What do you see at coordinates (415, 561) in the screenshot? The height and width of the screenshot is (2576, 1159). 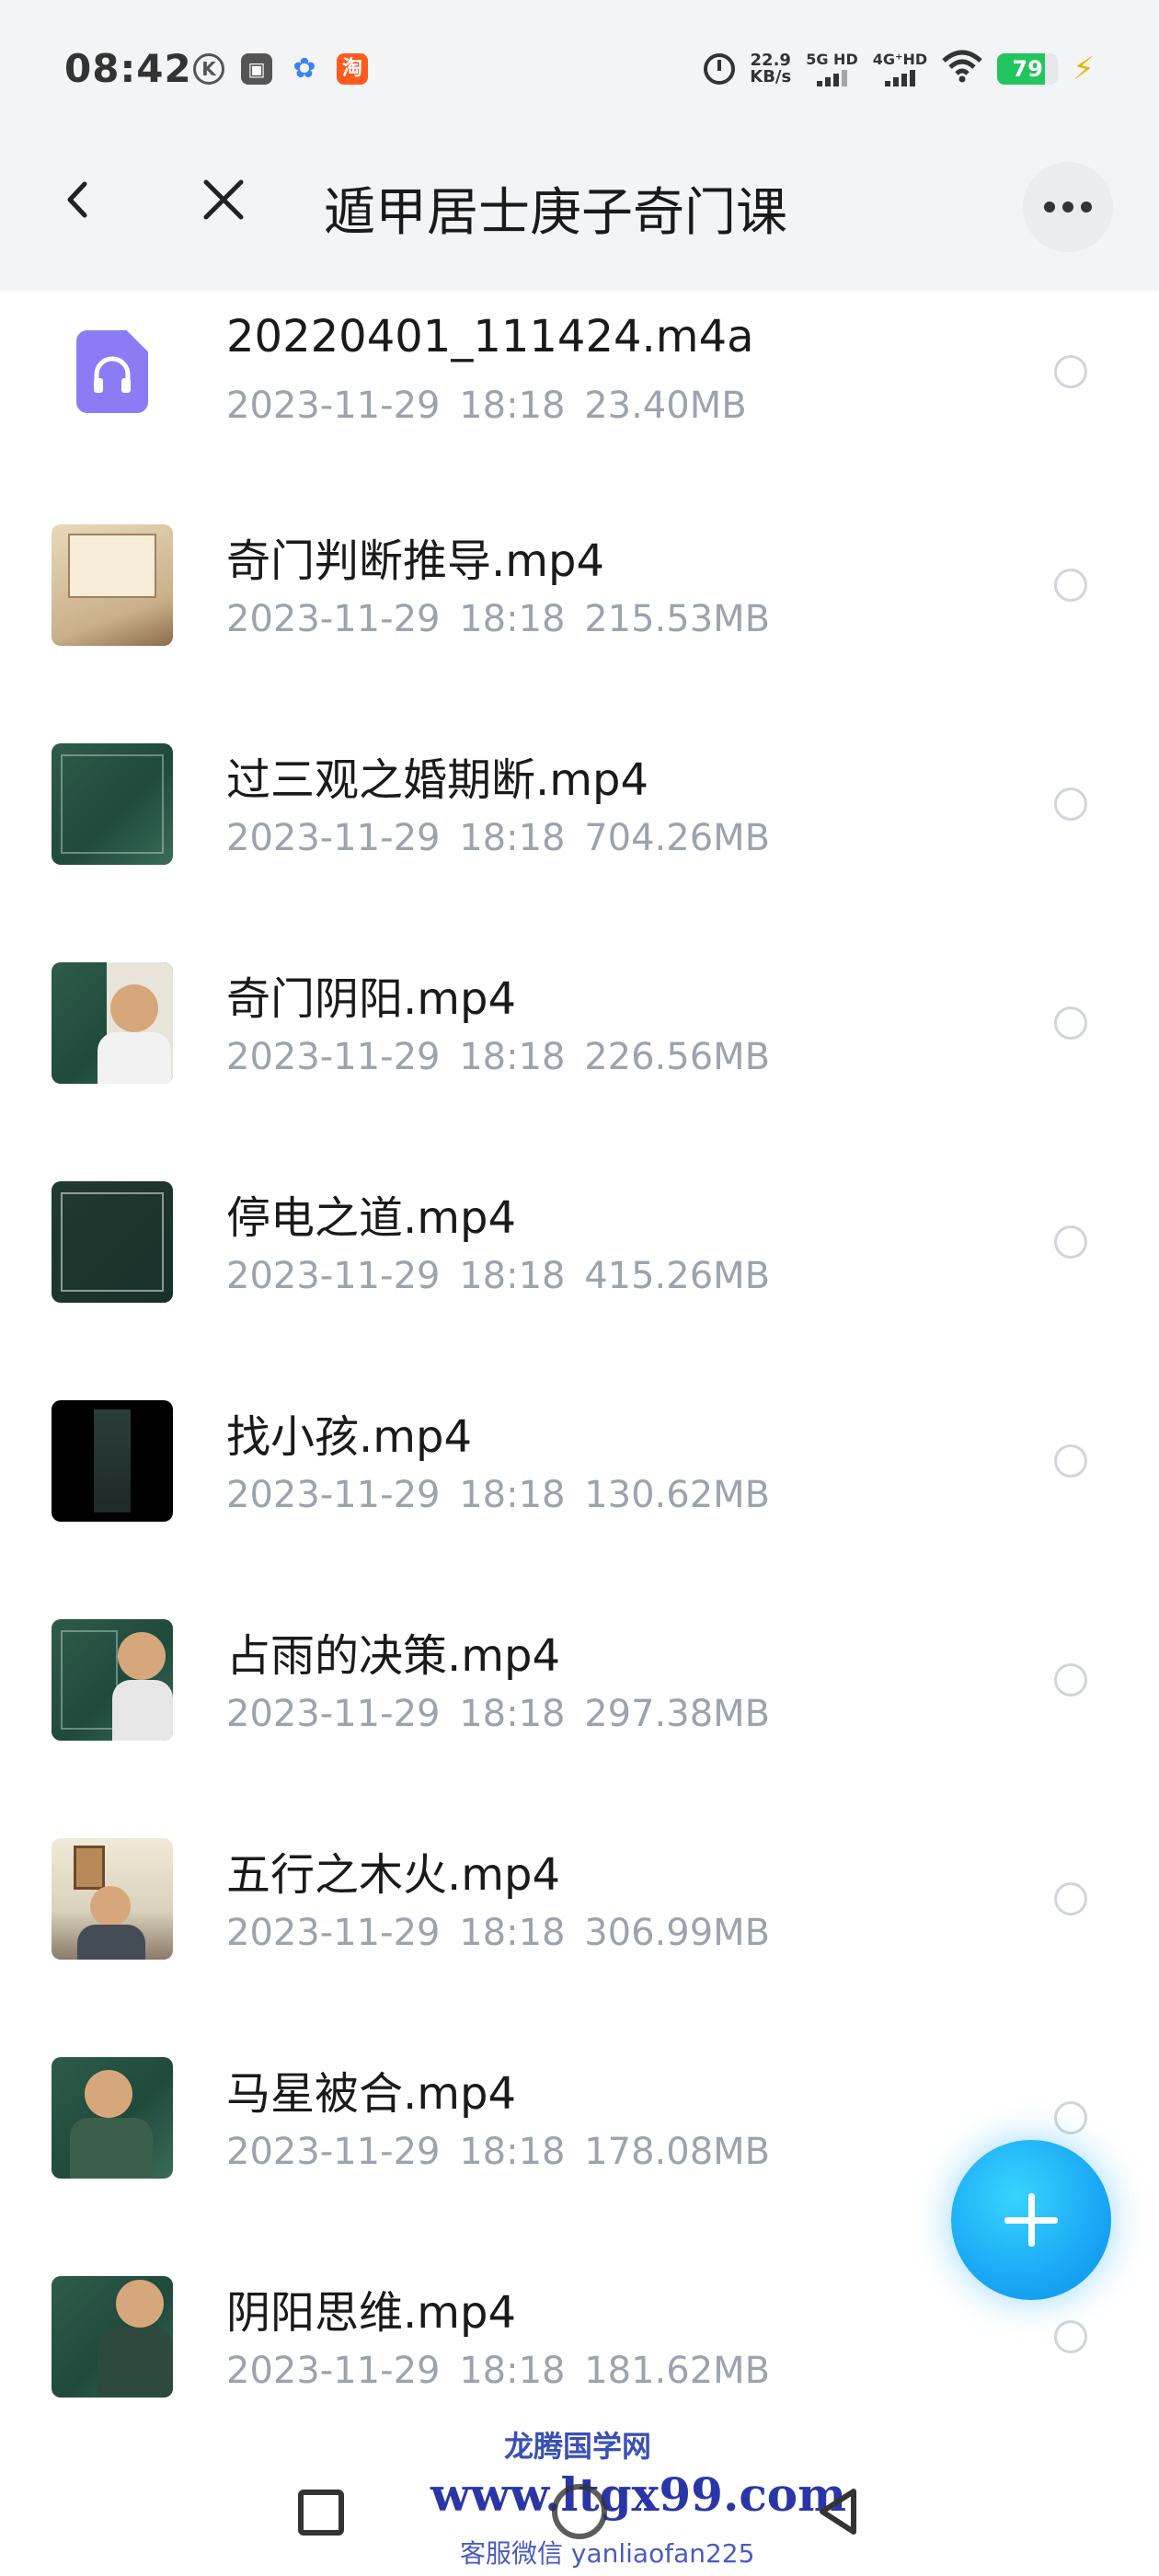 I see `file-name: 奇门判断推导.mp4` at bounding box center [415, 561].